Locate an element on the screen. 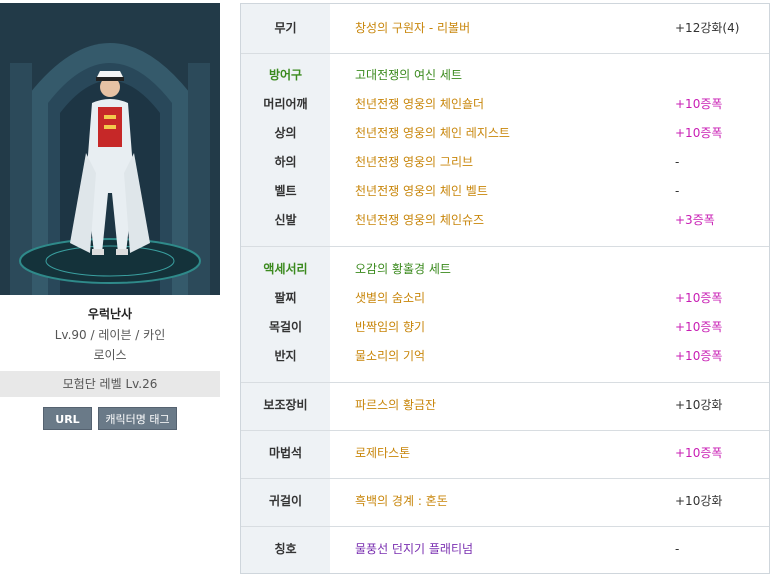 This screenshot has height=577, width=773. magicstone-item: 로제타스톤 is located at coordinates (382, 453).